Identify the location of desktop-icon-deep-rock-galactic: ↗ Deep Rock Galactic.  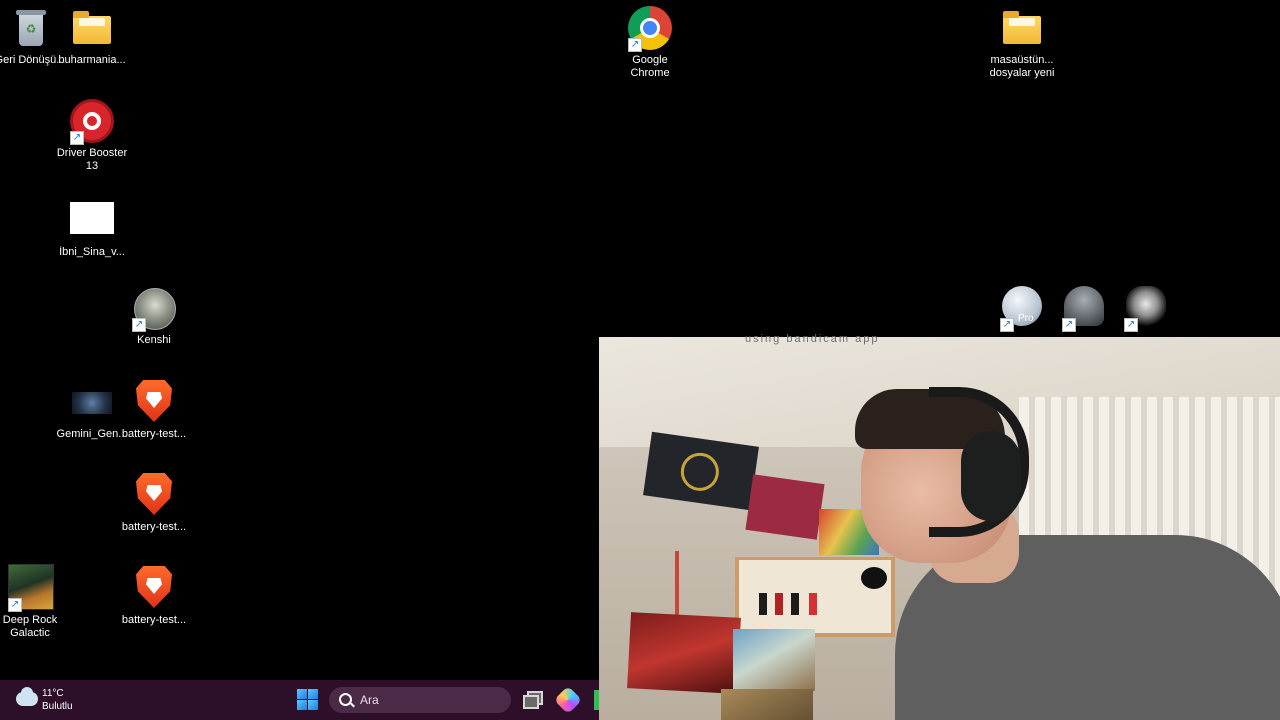
(33, 602).